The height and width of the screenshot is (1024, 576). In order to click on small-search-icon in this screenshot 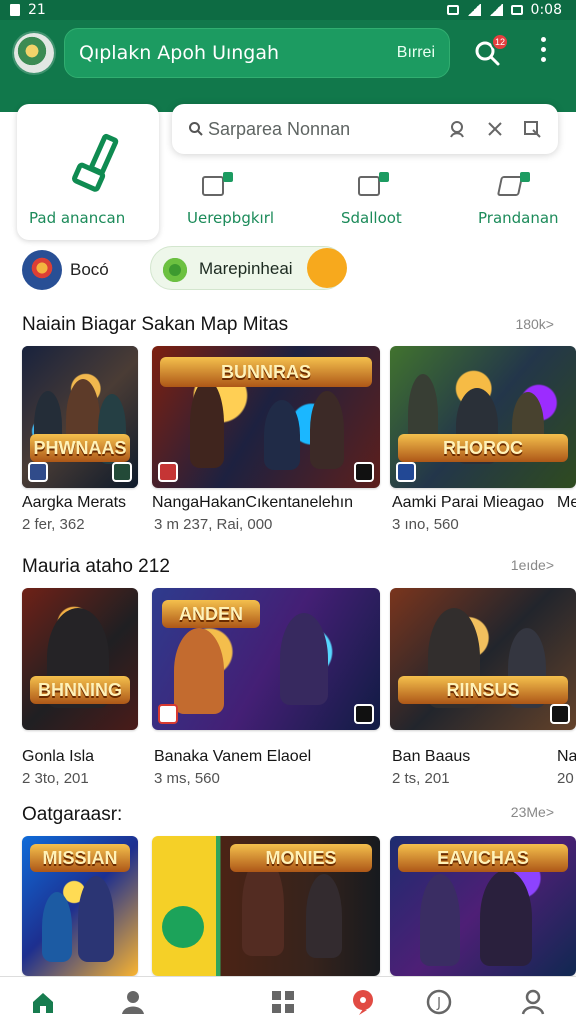, I will do `click(196, 129)`.